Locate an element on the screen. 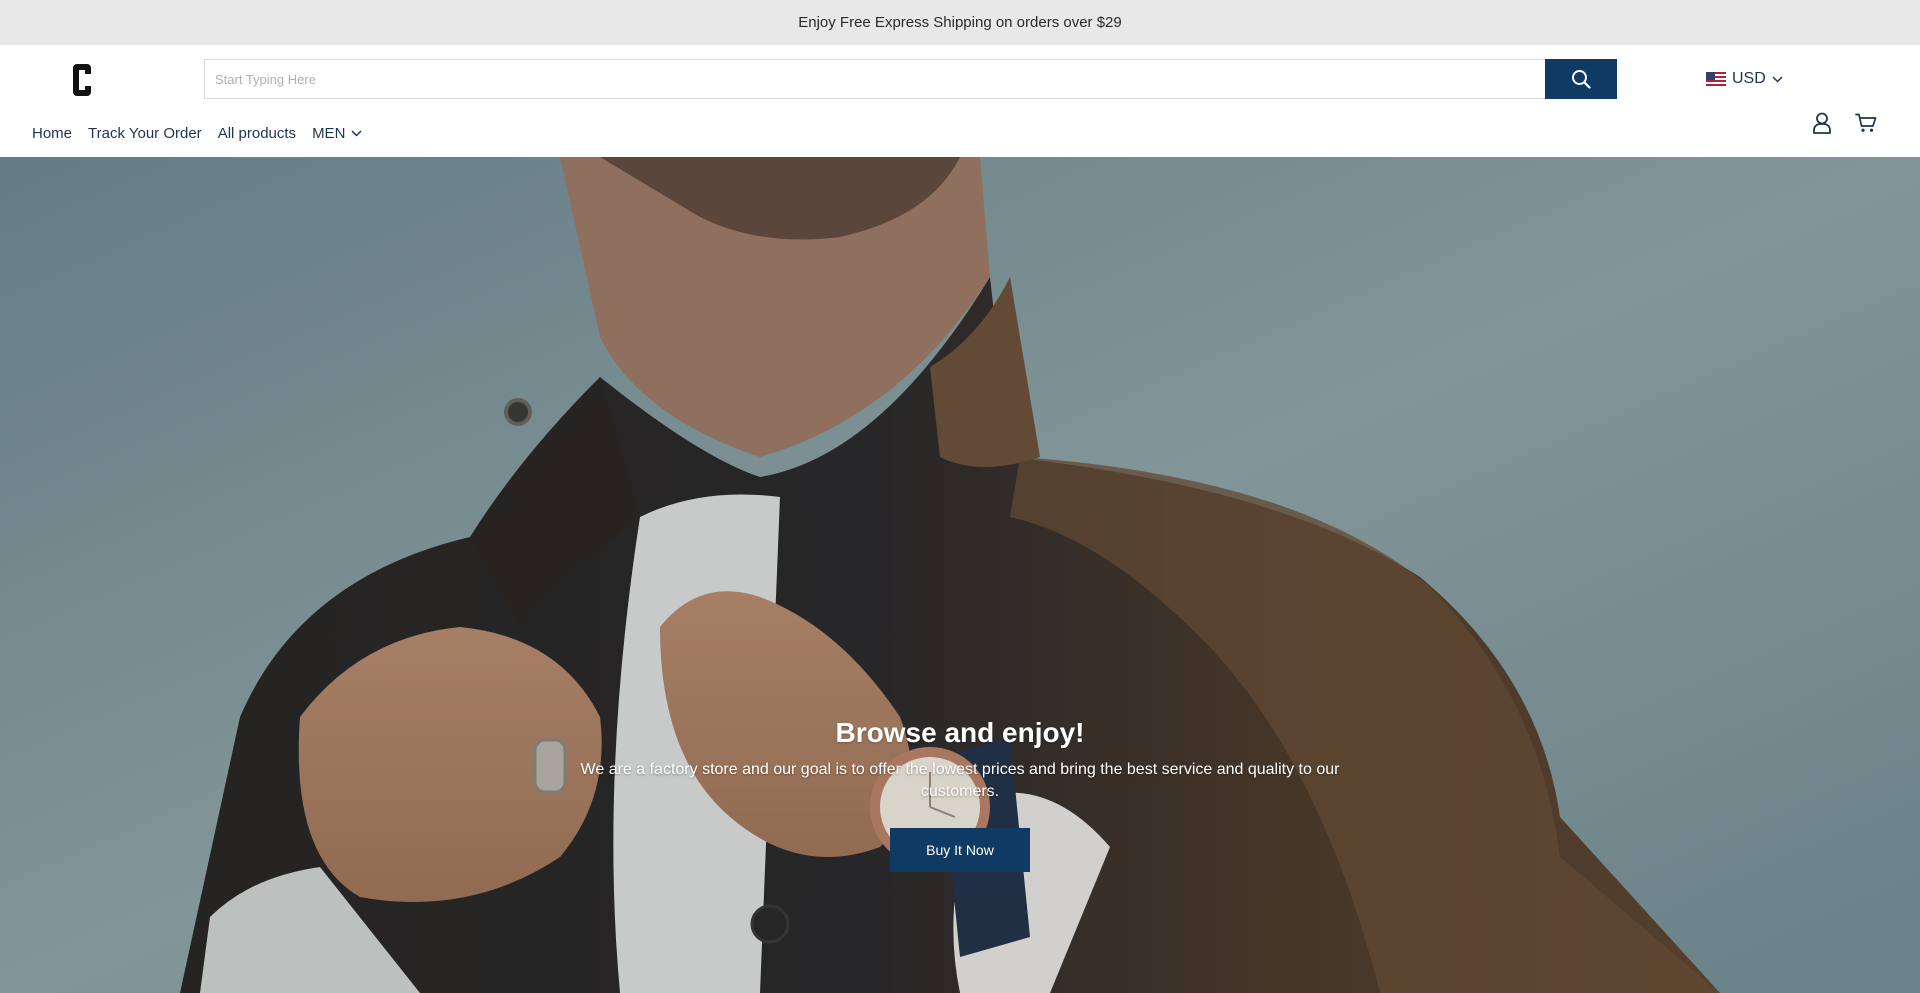  hero-title: Browse and enjoy! is located at coordinates (960, 732).